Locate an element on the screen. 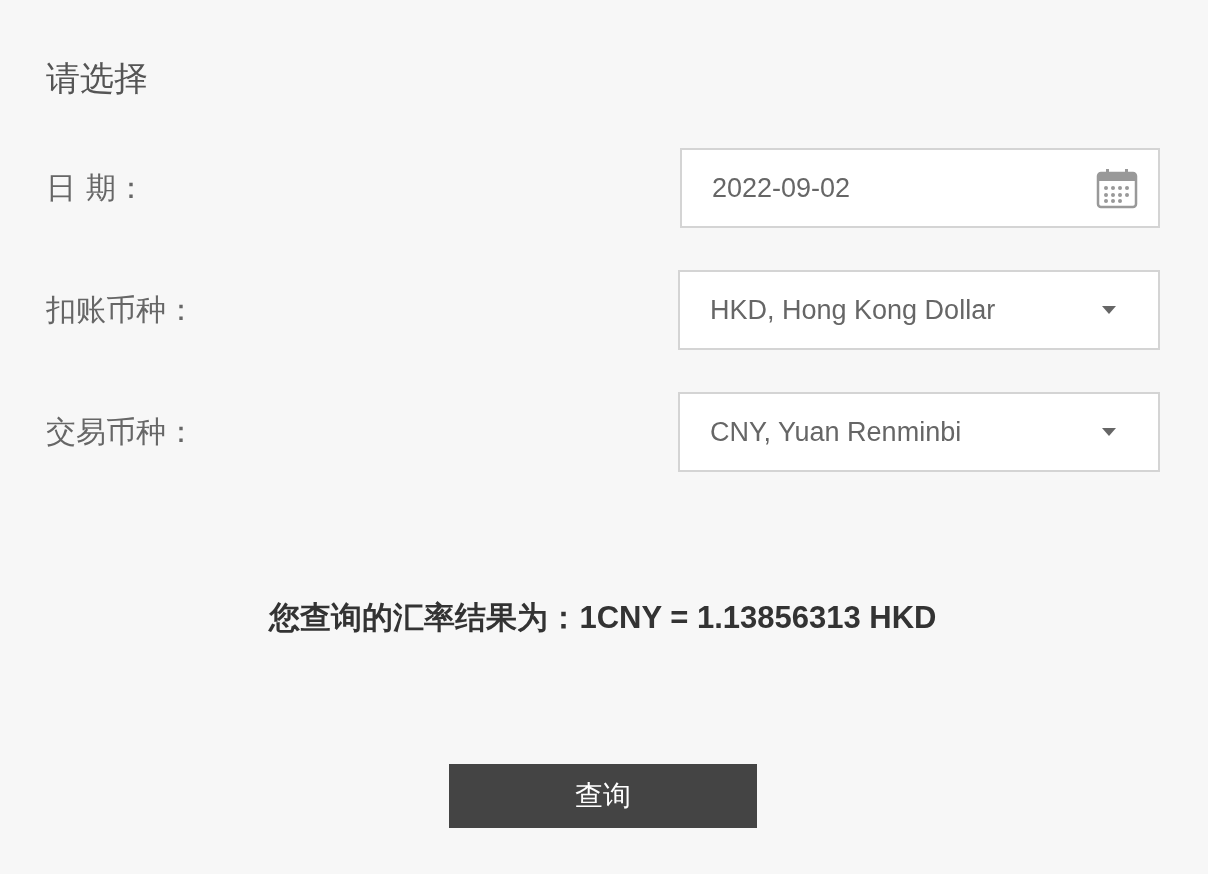 This screenshot has height=874, width=1208. field-label: 交易币种： is located at coordinates (121, 431).